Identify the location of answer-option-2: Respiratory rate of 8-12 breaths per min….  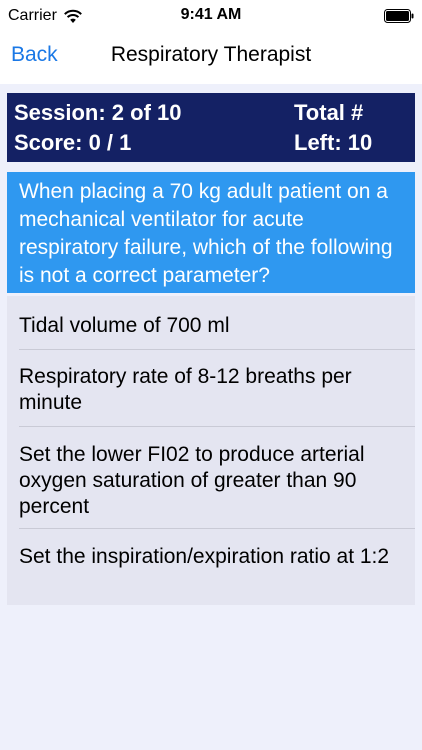
(211, 390).